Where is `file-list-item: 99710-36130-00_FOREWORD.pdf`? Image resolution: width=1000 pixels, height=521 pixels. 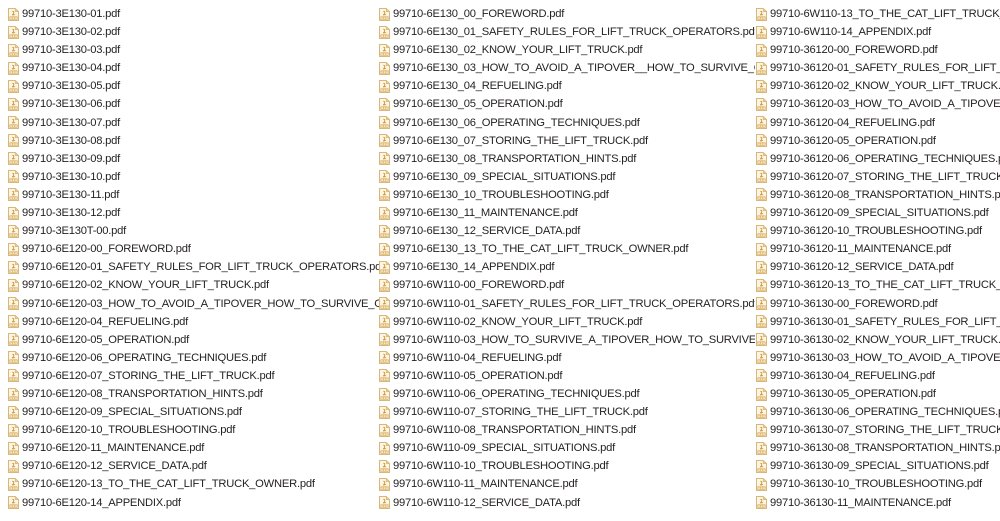
file-list-item: 99710-36130-00_FOREWORD.pdf is located at coordinates (878, 304).